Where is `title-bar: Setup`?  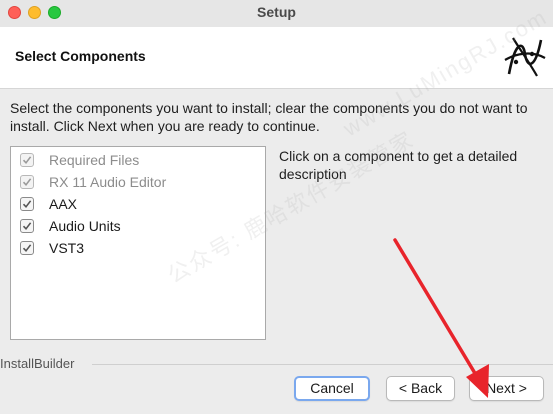 title-bar: Setup is located at coordinates (276, 13).